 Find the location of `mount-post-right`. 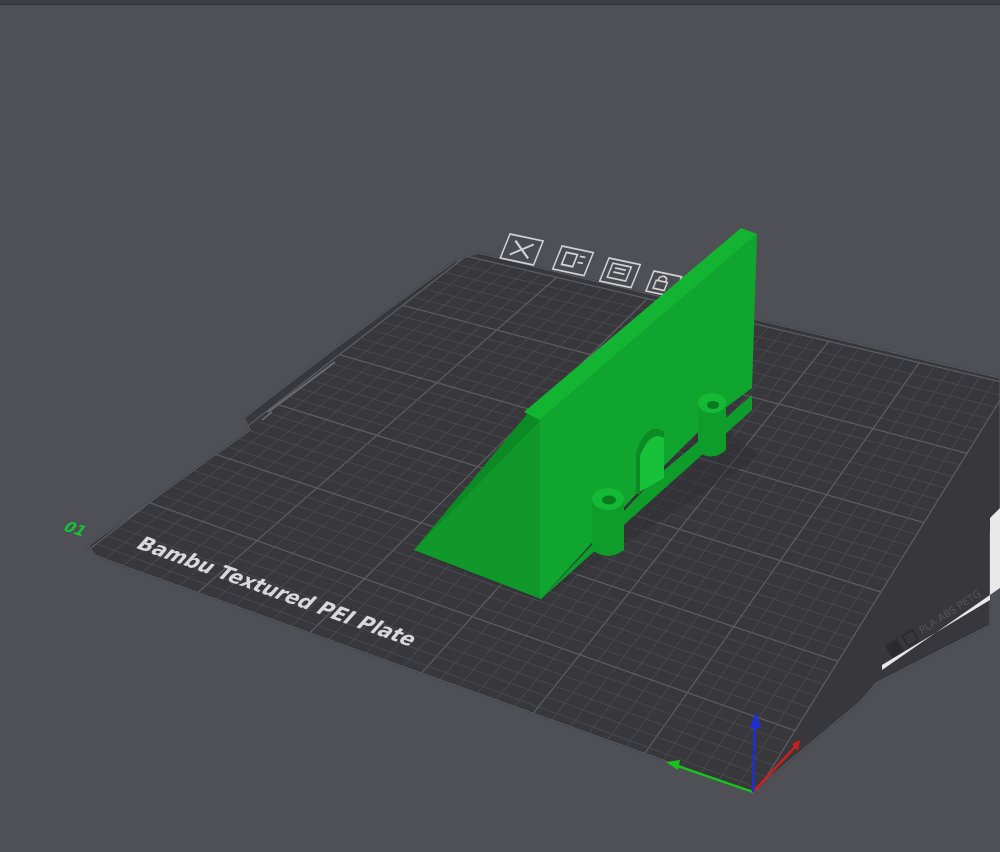

mount-post-right is located at coordinates (712, 425).